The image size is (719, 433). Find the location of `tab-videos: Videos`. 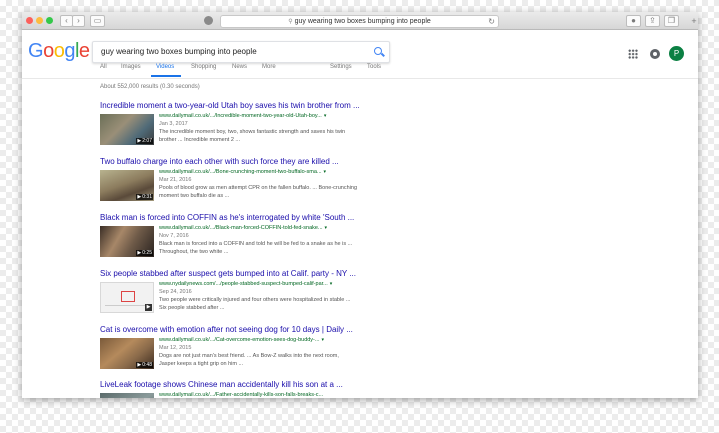

tab-videos: Videos is located at coordinates (165, 67).